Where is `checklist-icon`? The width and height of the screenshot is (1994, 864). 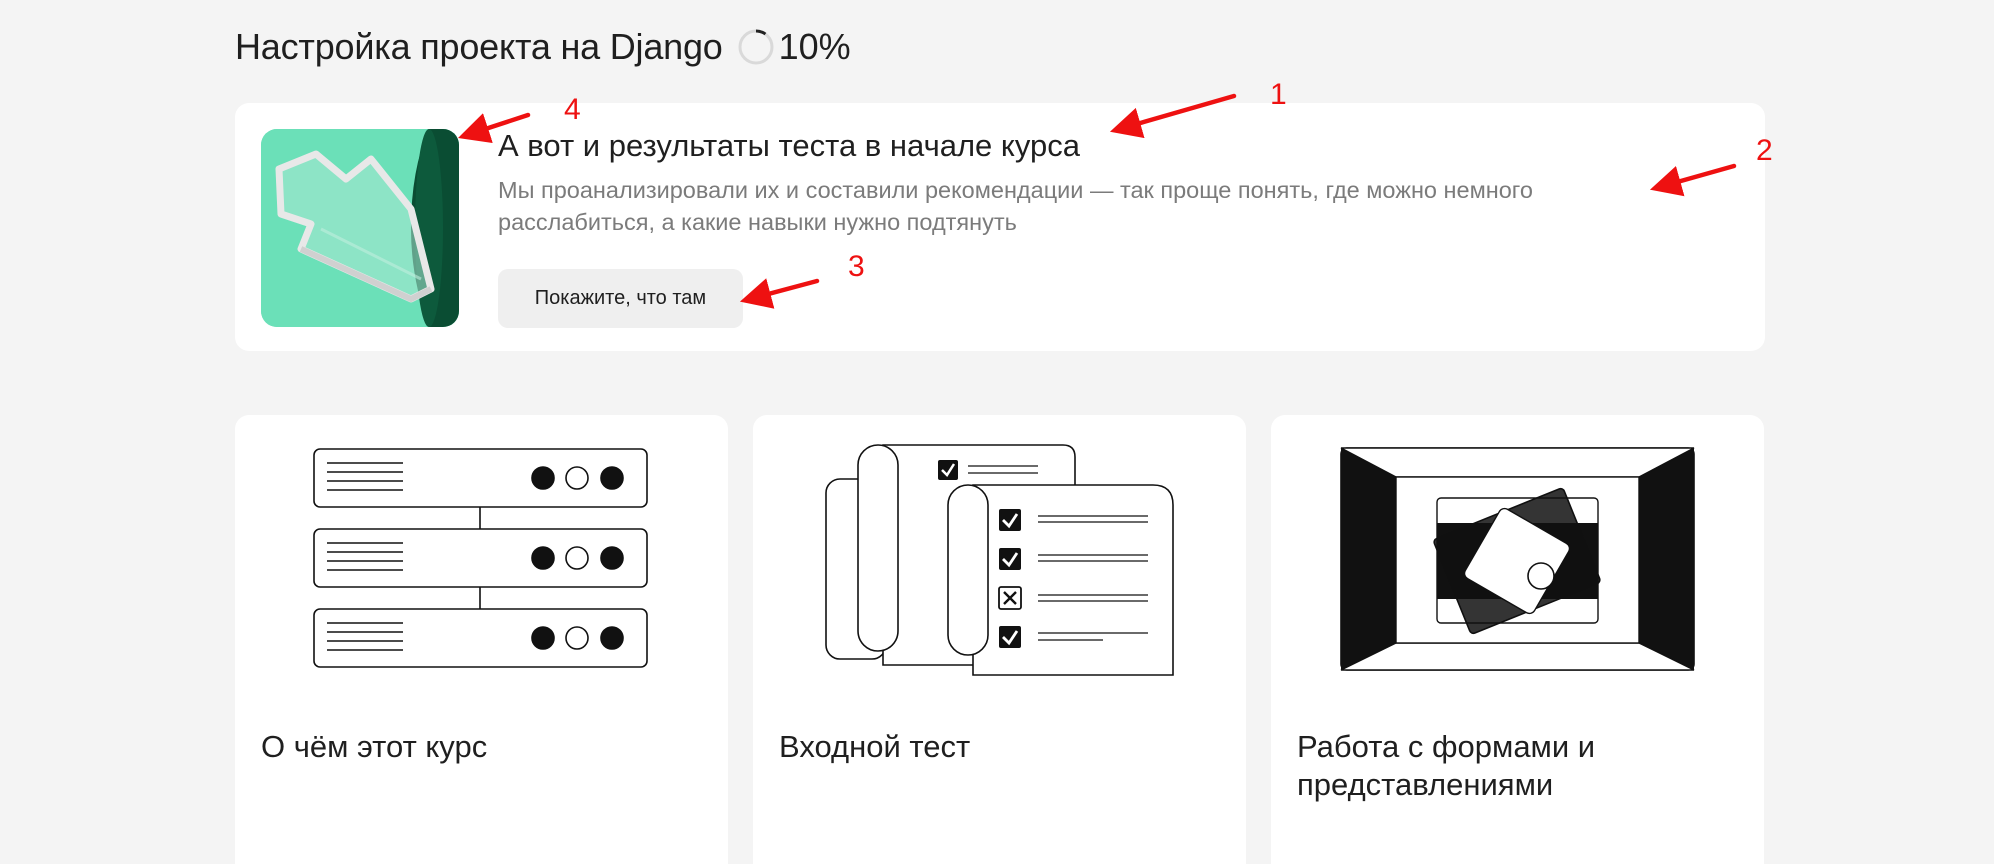
checklist-icon is located at coordinates (999, 560).